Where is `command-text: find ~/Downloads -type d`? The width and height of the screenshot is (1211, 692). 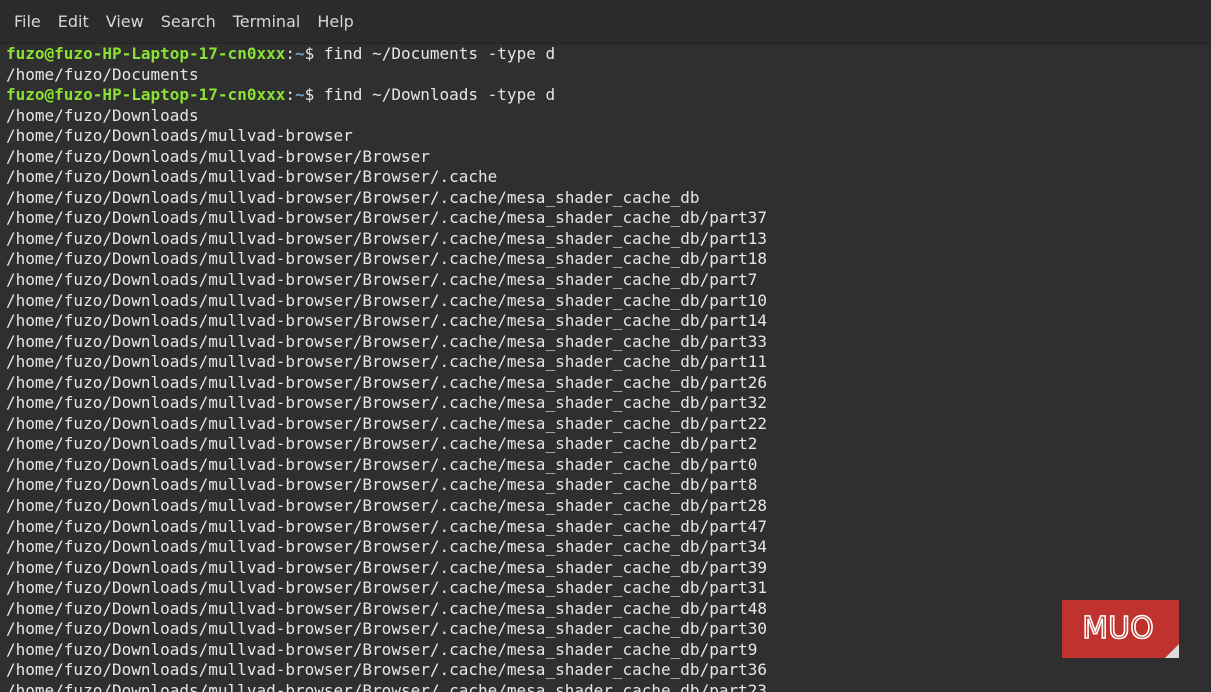 command-text: find ~/Downloads -type d is located at coordinates (439, 95).